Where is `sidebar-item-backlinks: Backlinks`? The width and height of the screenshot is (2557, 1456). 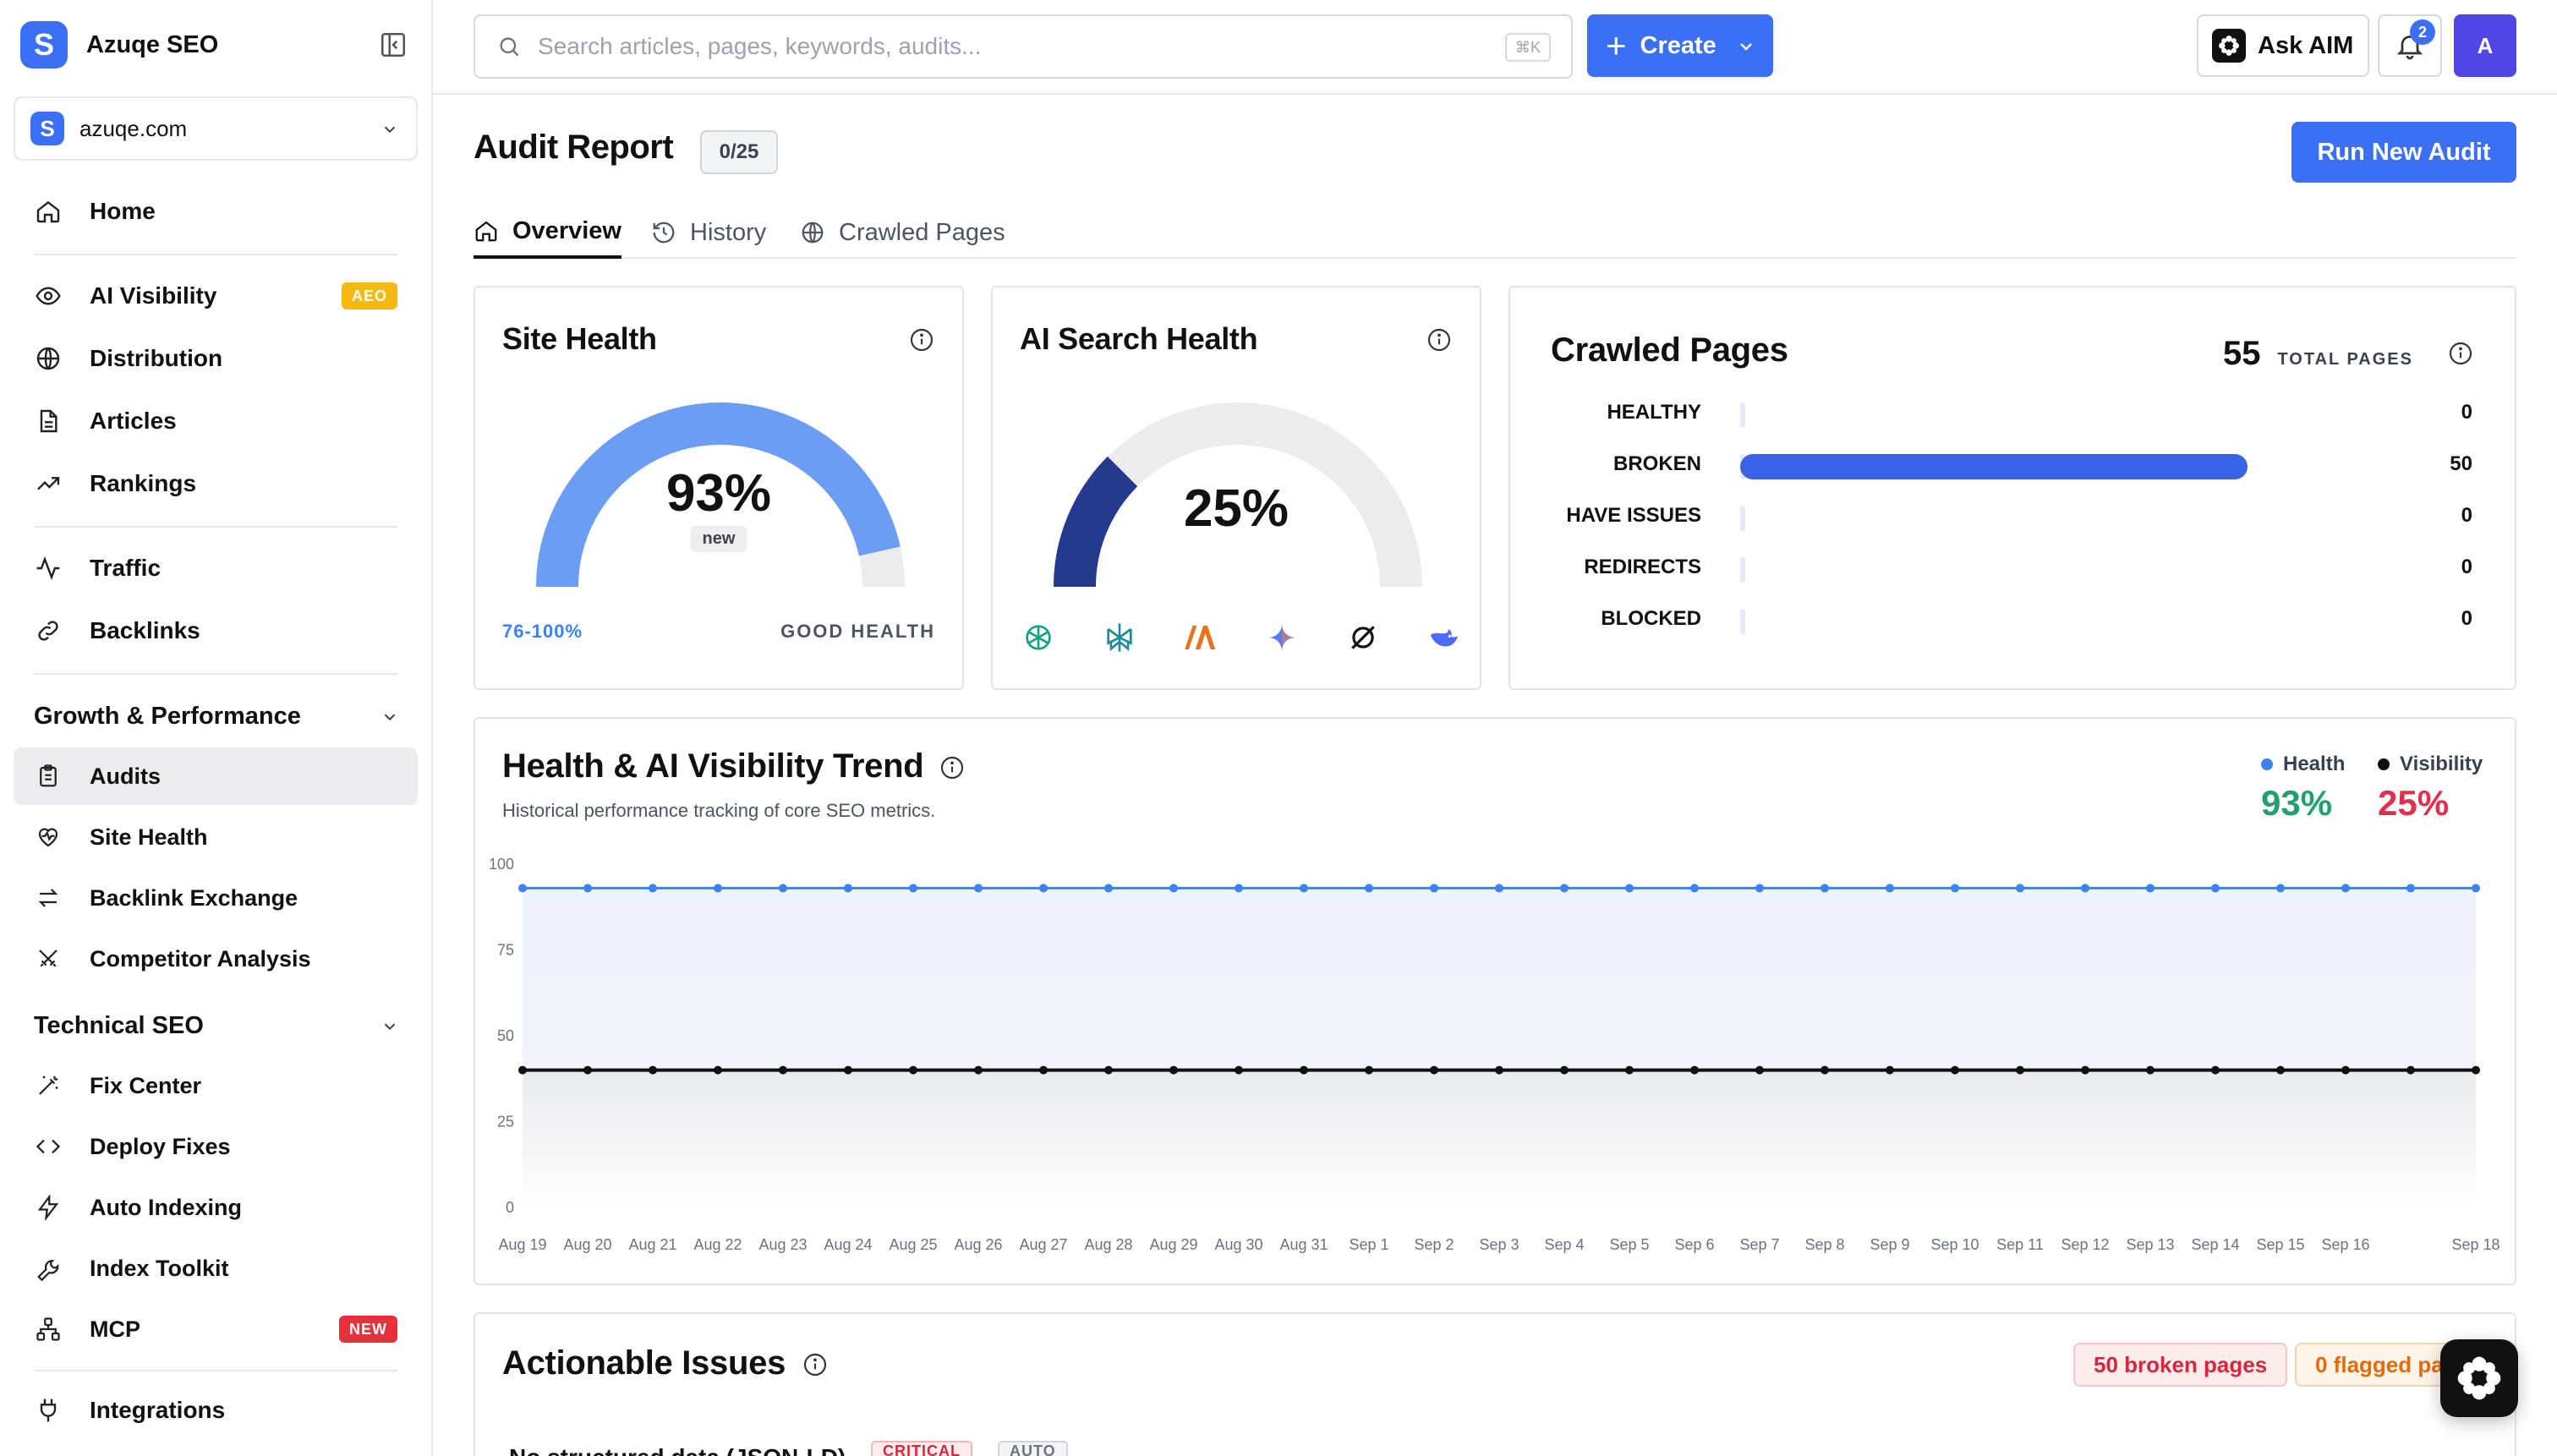
sidebar-item-backlinks: Backlinks is located at coordinates (216, 631).